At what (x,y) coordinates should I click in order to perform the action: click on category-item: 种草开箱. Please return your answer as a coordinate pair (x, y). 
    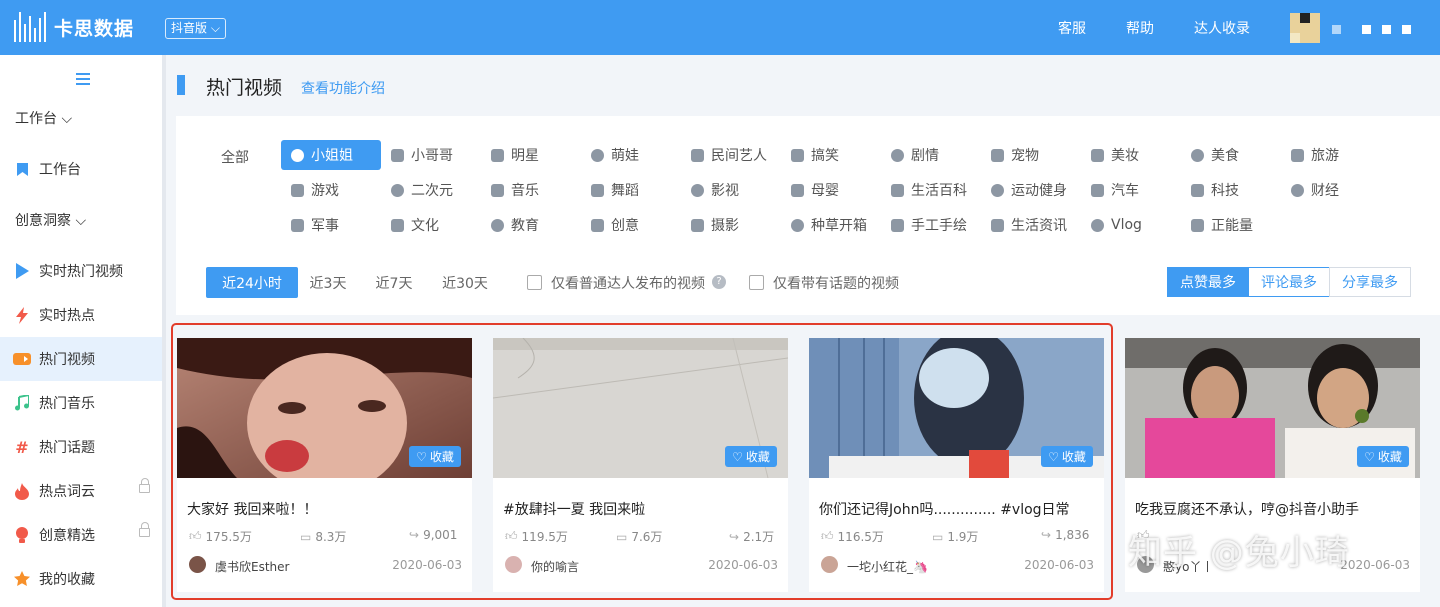
    Looking at the image, I should click on (831, 225).